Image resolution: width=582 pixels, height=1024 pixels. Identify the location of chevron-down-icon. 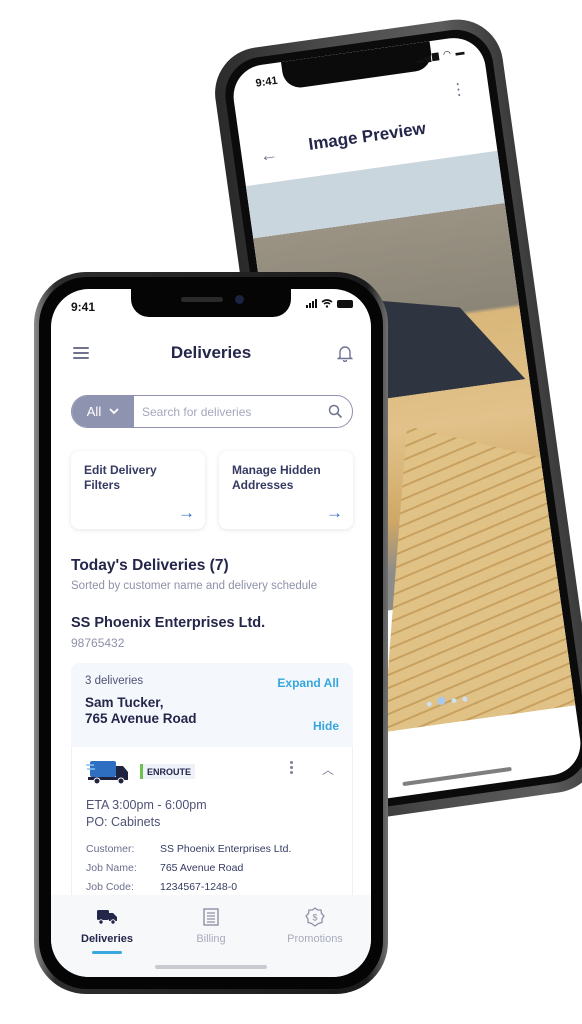
(114, 411).